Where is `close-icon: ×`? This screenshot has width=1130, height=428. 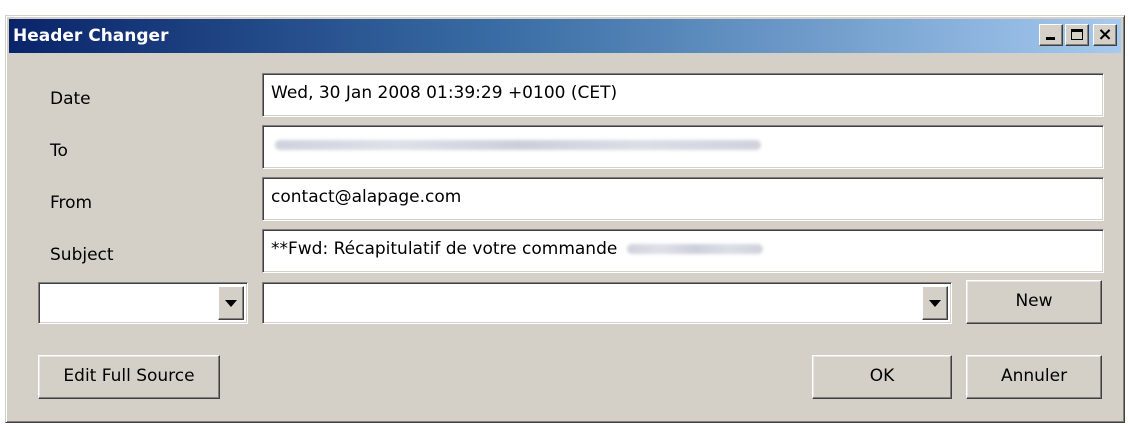 close-icon: × is located at coordinates (1105, 34).